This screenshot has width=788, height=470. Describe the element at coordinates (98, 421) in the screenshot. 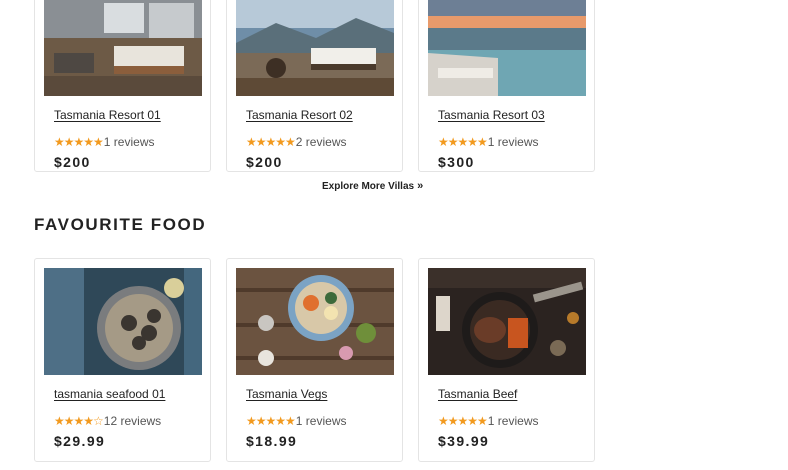

I see `empty-star-icon: ☆` at that location.